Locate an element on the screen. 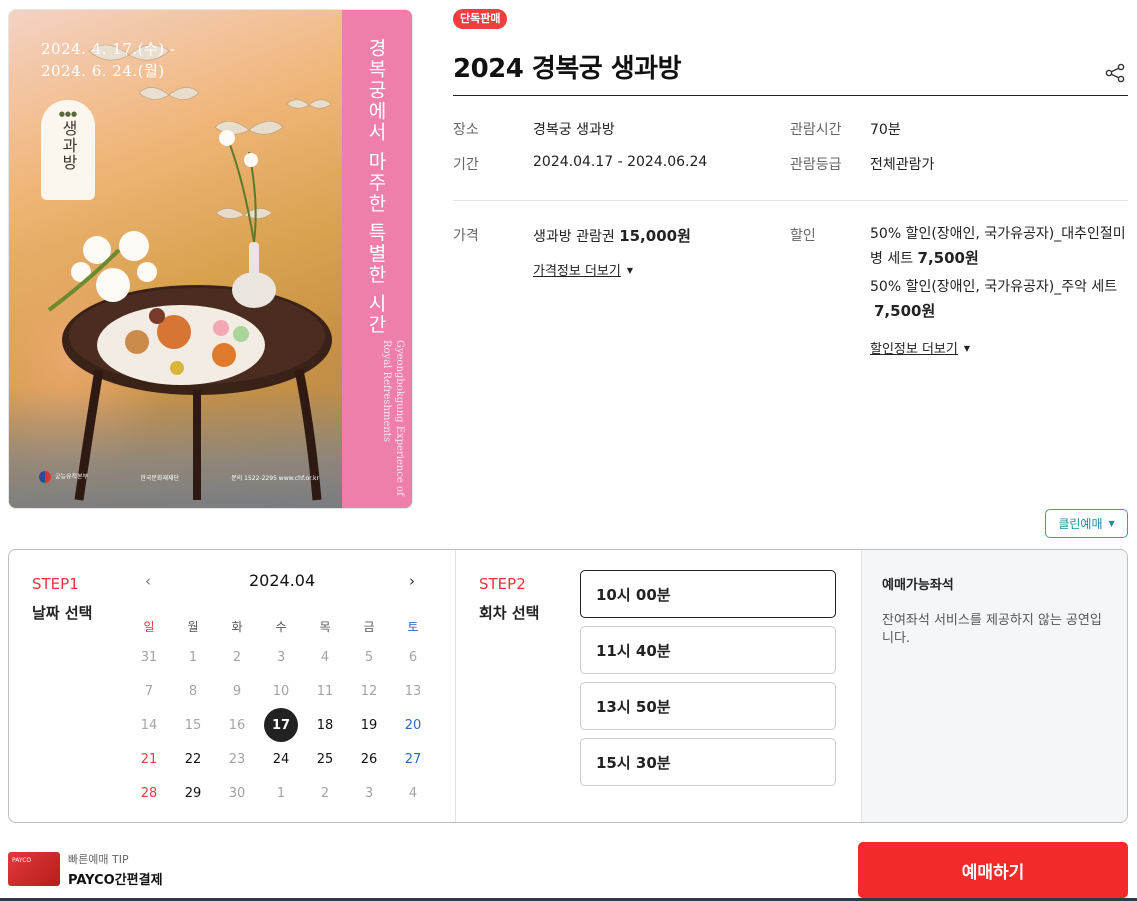 The height and width of the screenshot is (901, 1137). time-slot-button: 13시 50분 is located at coordinates (708, 706).